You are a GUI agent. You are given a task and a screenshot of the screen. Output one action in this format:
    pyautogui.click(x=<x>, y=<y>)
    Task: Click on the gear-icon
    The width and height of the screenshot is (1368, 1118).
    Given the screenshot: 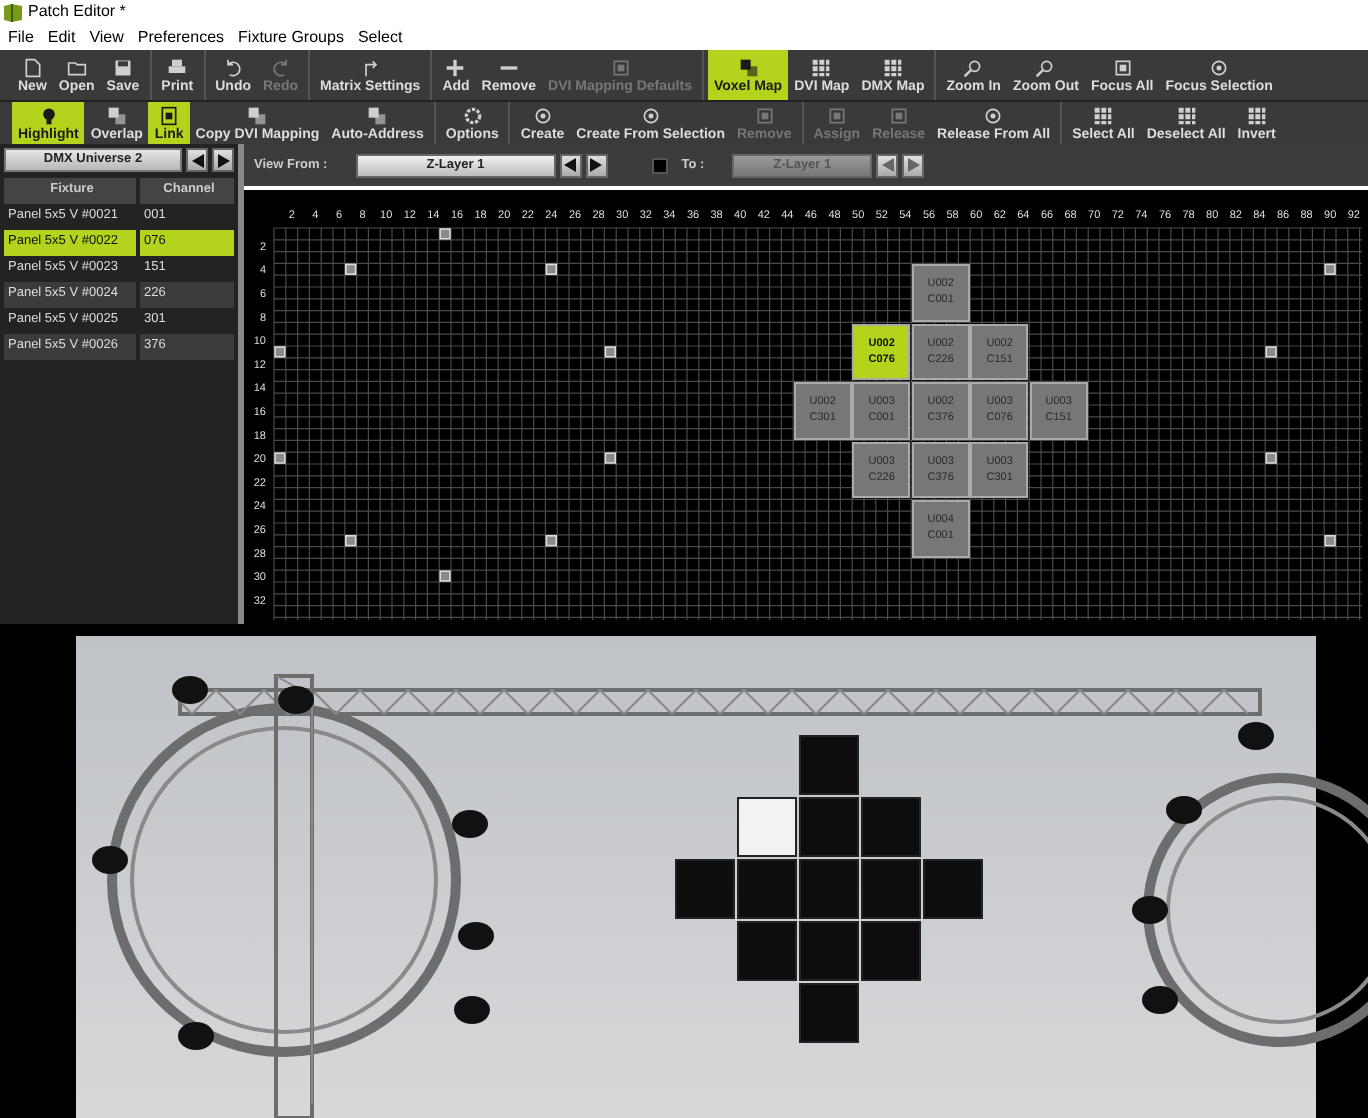 What is the action you would take?
    pyautogui.click(x=472, y=115)
    